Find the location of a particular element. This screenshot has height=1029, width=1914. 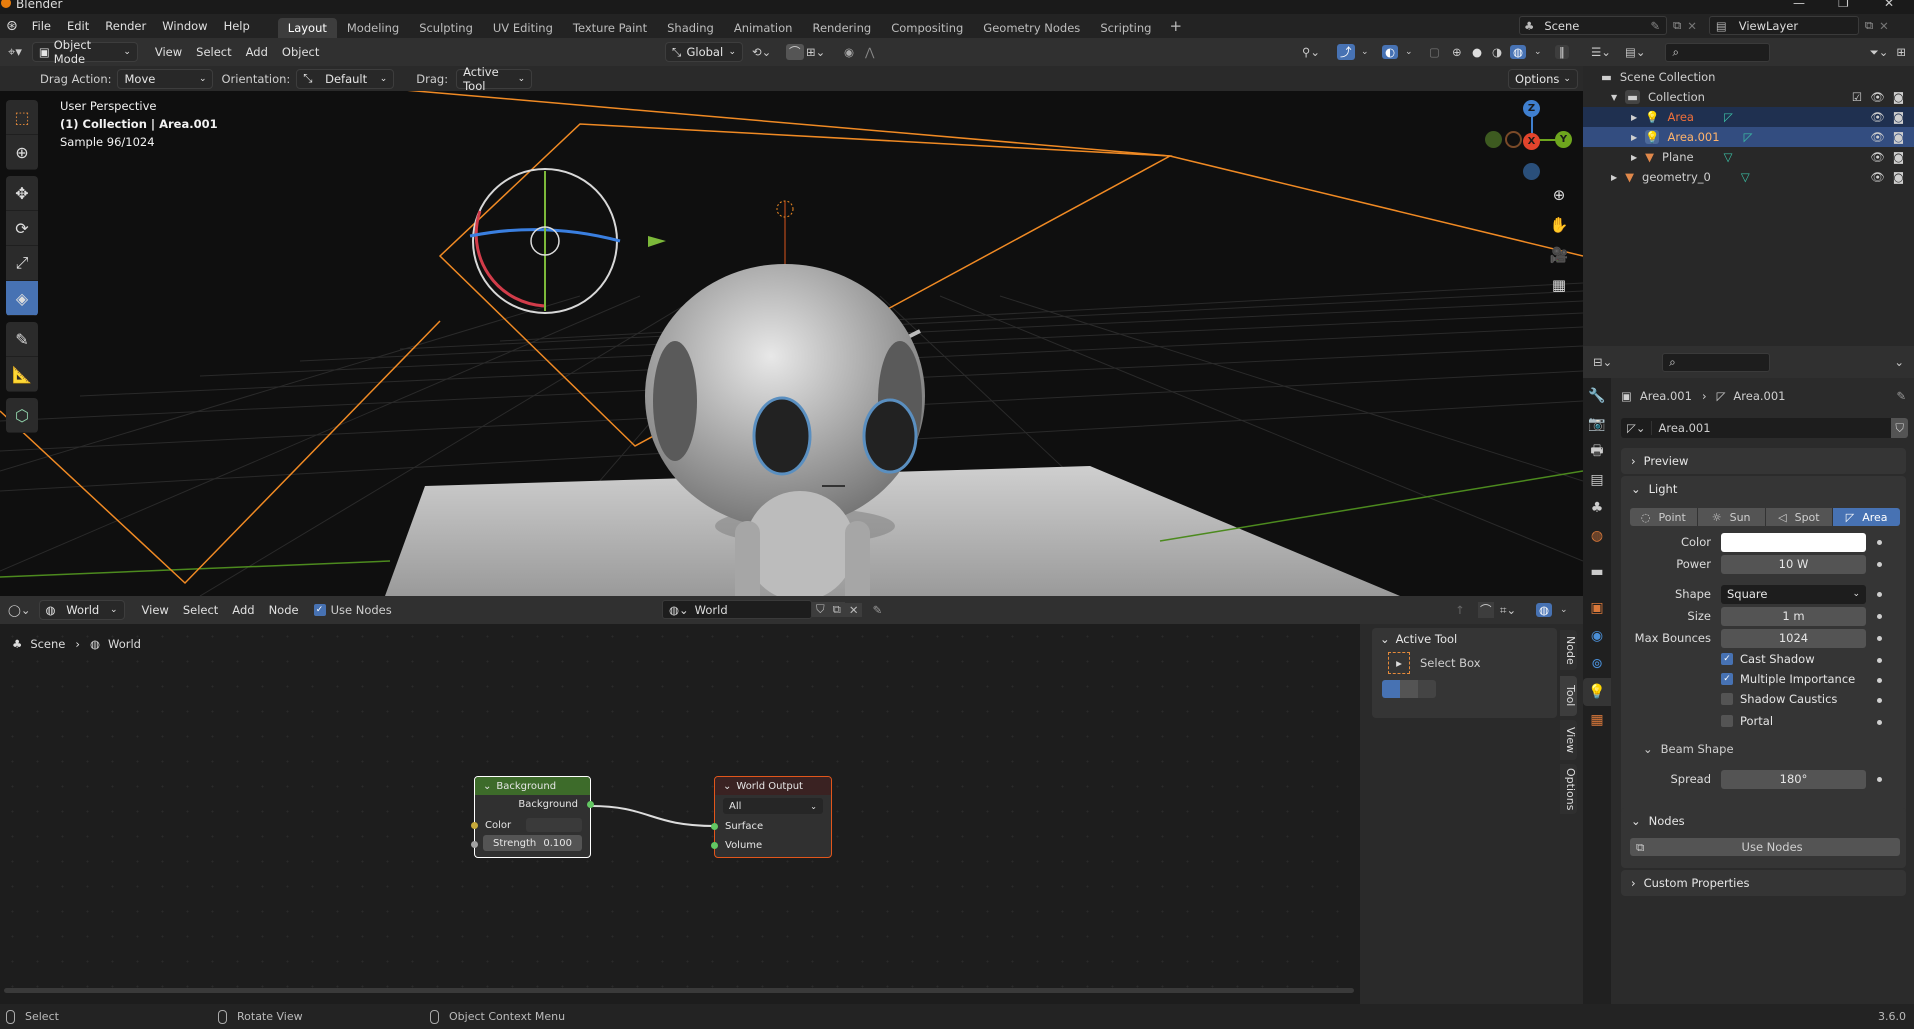

sidebar-tab-node: Node is located at coordinates (1568, 650).